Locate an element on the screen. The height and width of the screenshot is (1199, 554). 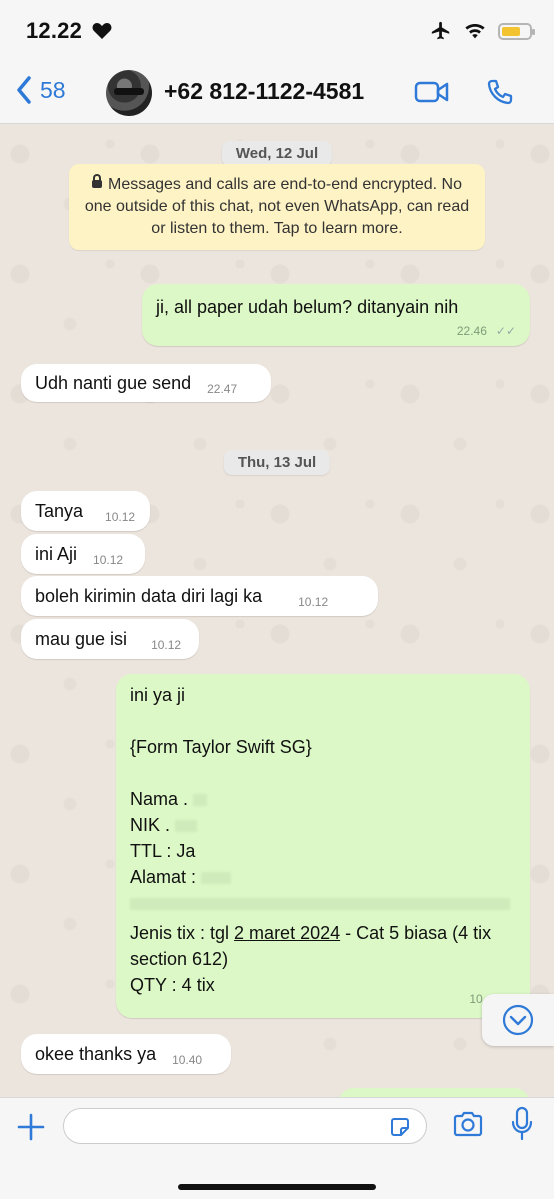
form-line: Alamat : is located at coordinates (323, 877).